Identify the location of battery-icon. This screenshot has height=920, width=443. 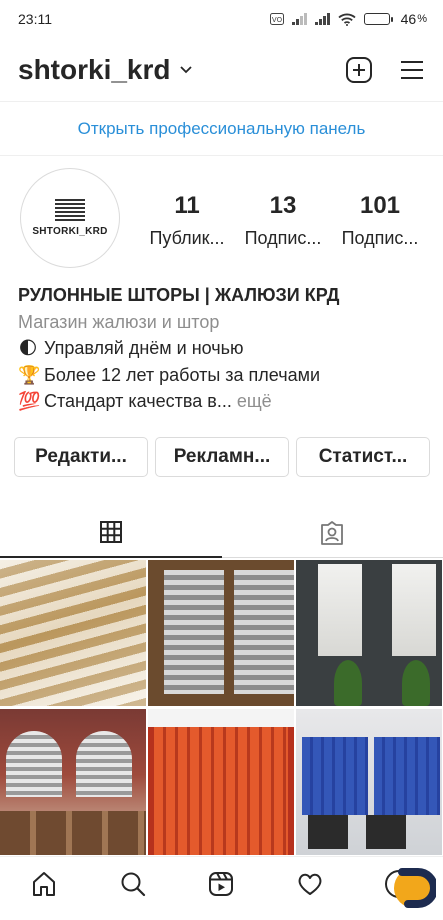
(378, 19).